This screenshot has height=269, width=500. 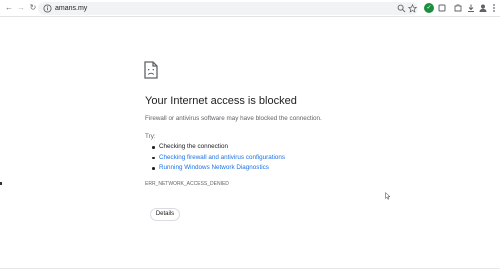 I want to click on sad-document-icon, so click(x=151, y=70).